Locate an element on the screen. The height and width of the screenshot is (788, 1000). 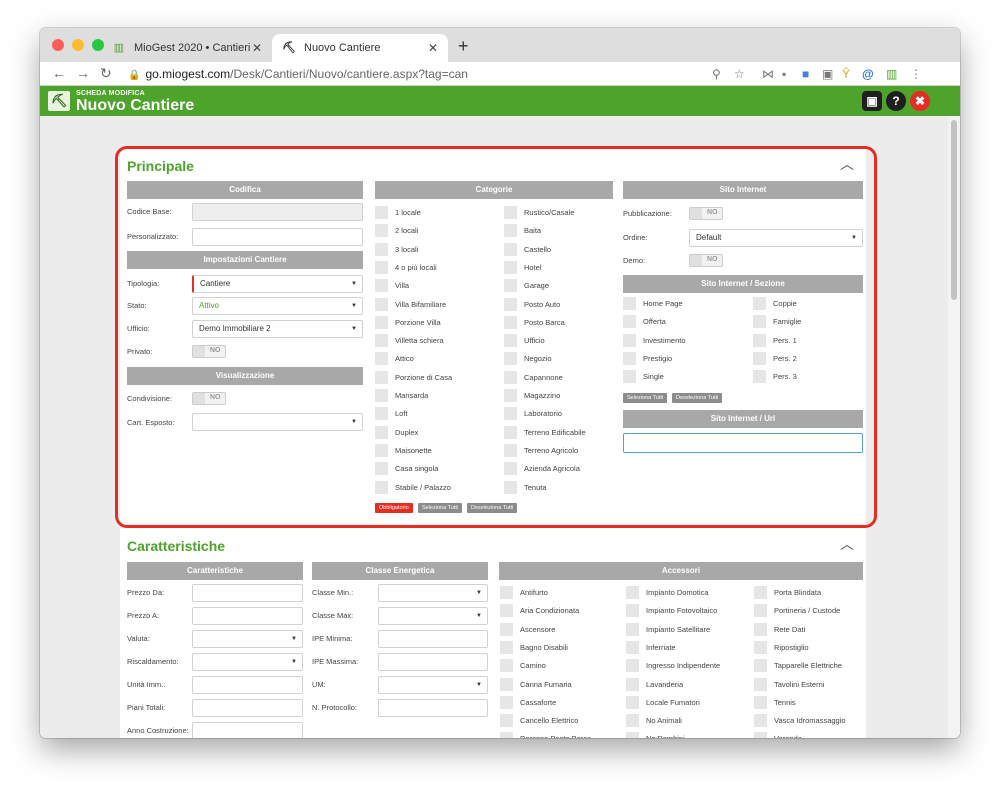
close-window-button is located at coordinates (58, 45).